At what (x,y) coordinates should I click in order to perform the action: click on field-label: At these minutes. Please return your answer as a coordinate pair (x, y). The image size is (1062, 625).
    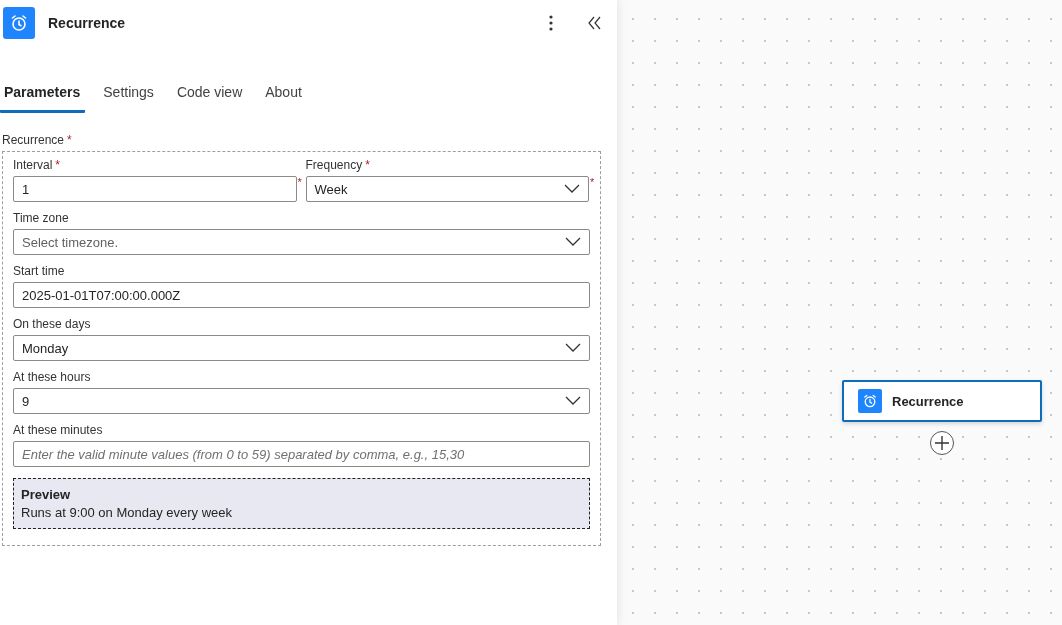
    Looking at the image, I should click on (58, 430).